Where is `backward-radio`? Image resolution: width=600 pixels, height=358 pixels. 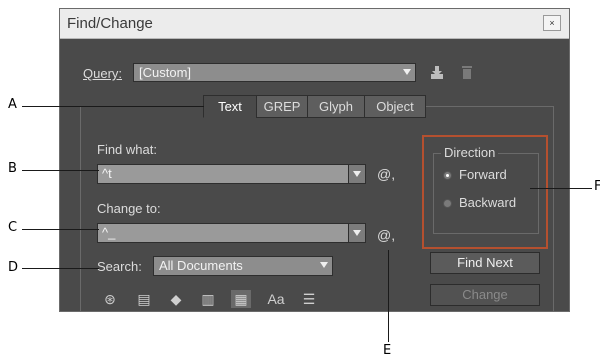
backward-radio is located at coordinates (447, 203).